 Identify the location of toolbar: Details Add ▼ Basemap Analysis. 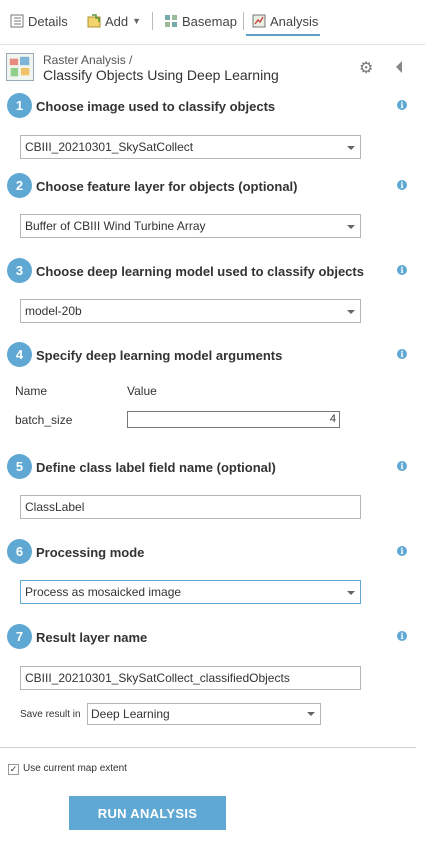
(212, 20).